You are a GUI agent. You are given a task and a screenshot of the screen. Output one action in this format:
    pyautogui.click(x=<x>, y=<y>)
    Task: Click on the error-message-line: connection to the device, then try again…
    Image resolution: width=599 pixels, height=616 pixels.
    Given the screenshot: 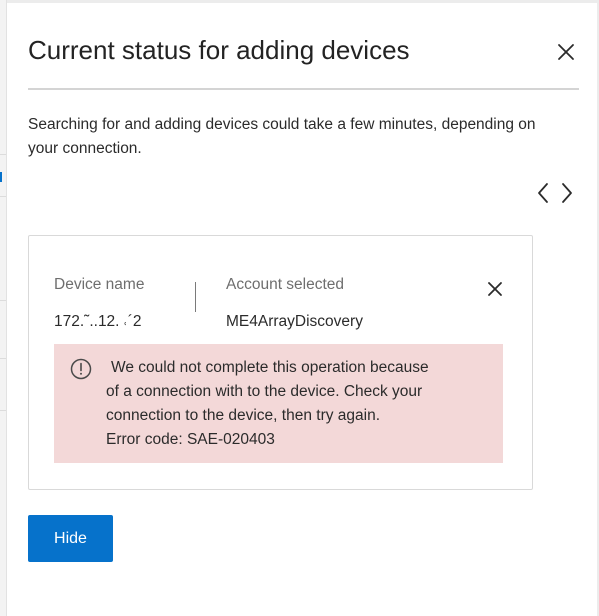 What is the action you would take?
    pyautogui.click(x=243, y=415)
    